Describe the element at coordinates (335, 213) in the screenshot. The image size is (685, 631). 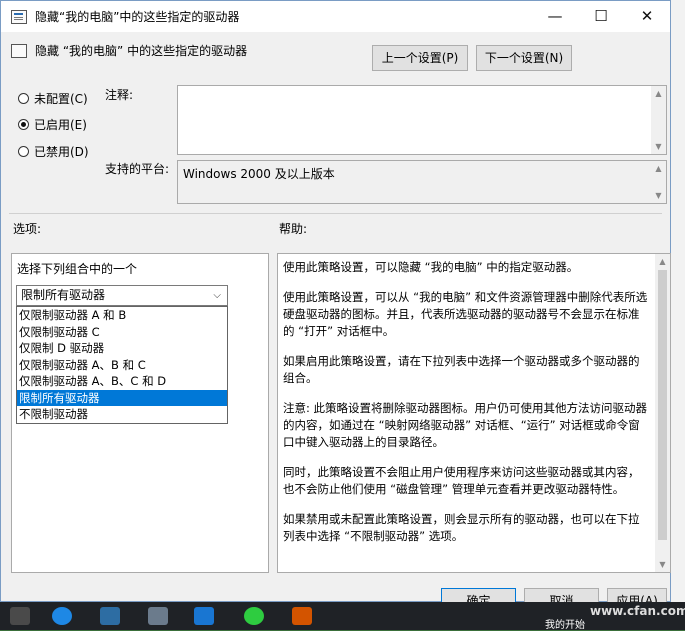
I see `section-divider` at that location.